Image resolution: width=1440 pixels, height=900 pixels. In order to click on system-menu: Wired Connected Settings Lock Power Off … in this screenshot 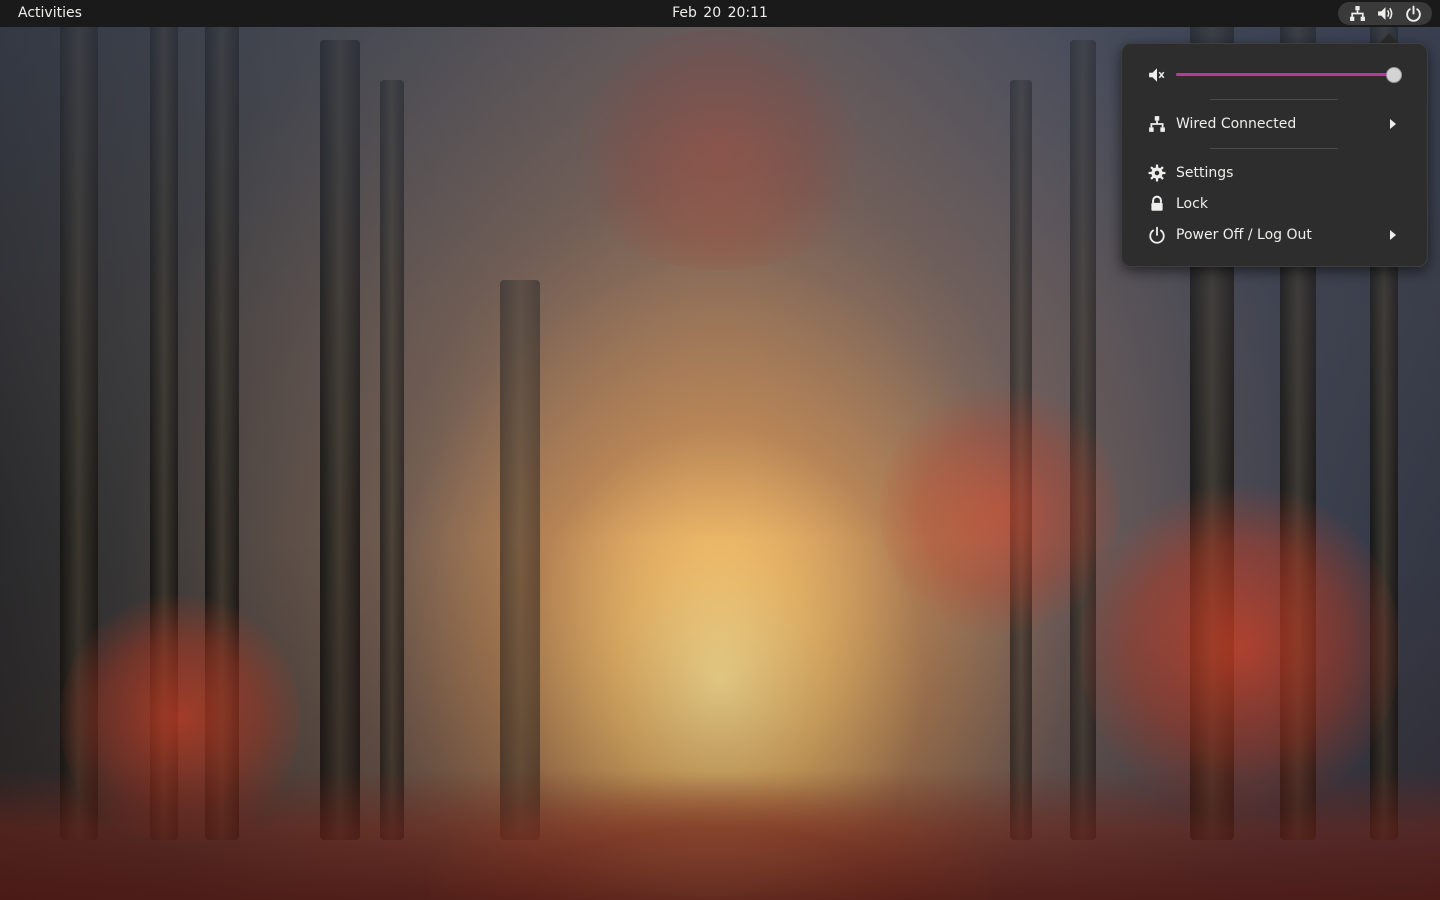, I will do `click(1274, 155)`.